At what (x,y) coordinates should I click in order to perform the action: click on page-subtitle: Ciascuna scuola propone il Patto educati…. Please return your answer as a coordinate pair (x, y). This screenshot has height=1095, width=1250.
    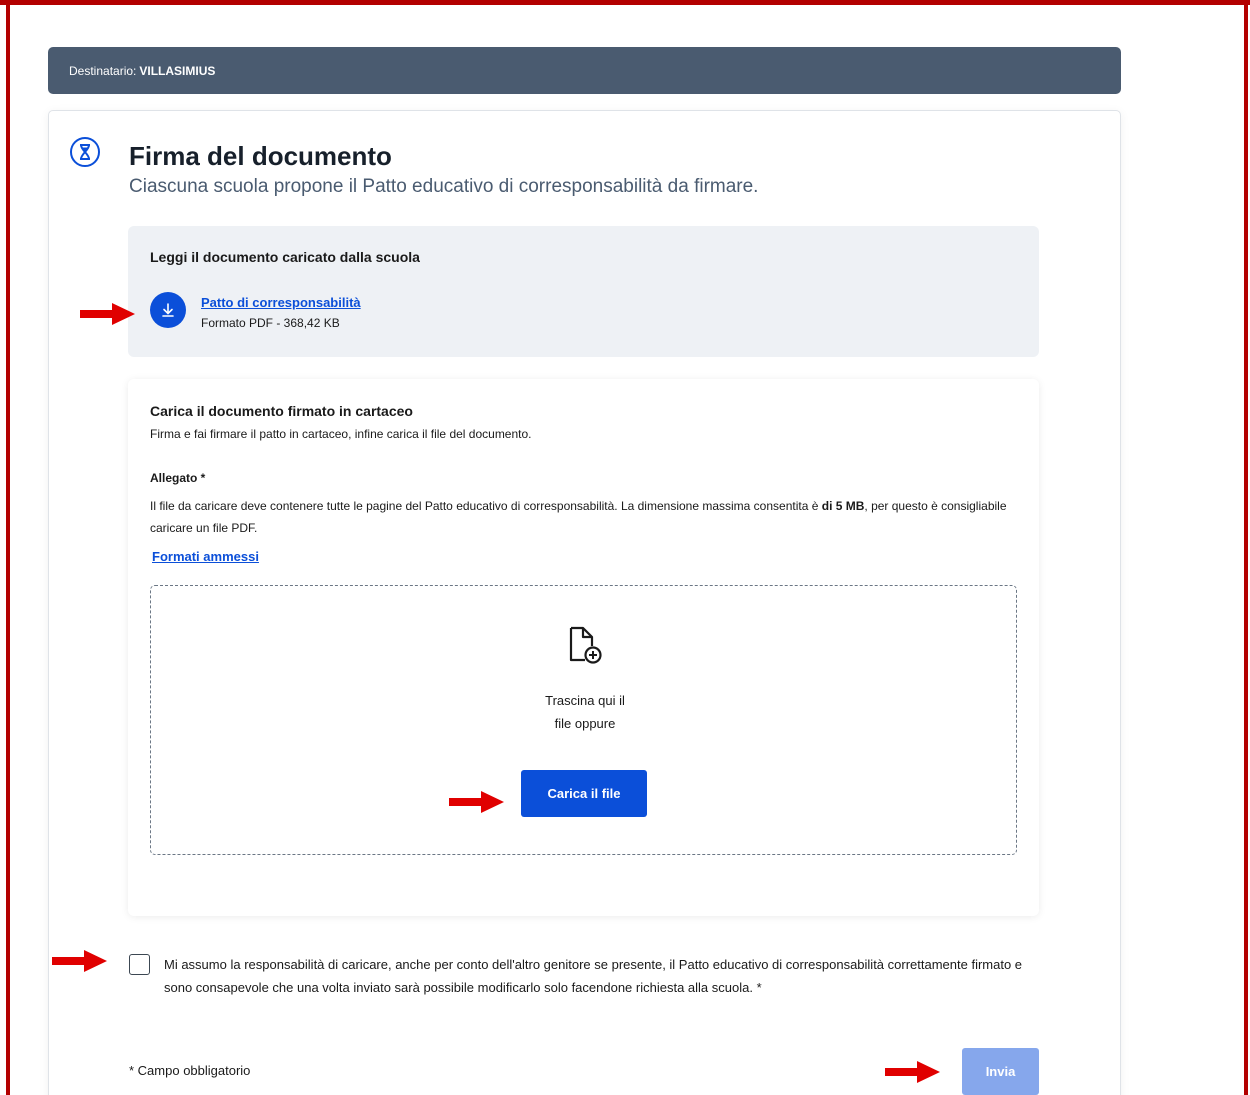
    Looking at the image, I should click on (444, 186).